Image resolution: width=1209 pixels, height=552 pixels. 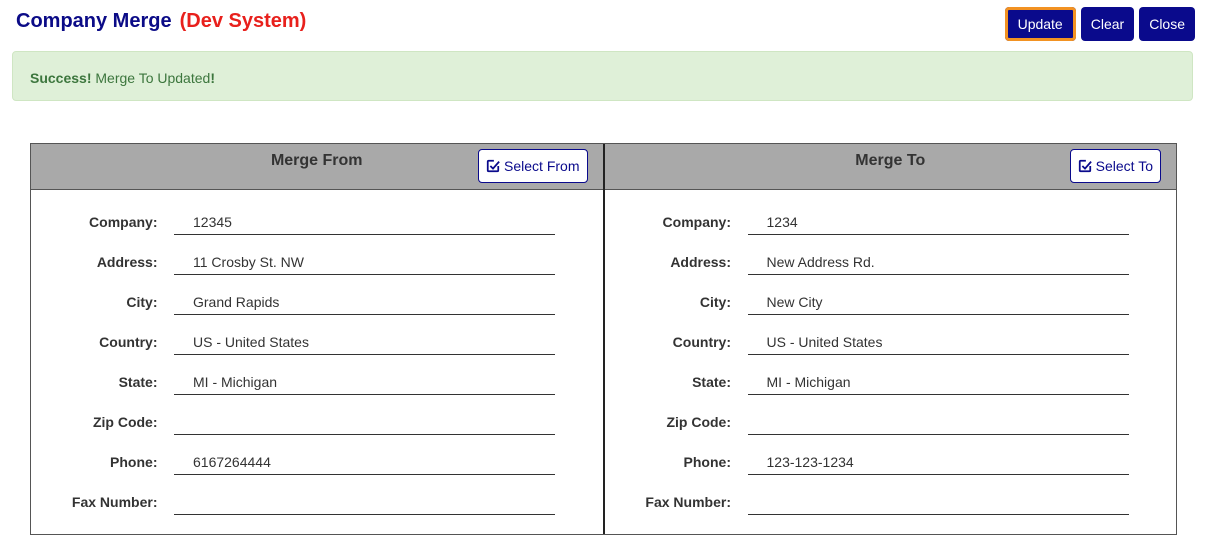 What do you see at coordinates (542, 166) in the screenshot?
I see `select-from-label: Select From` at bounding box center [542, 166].